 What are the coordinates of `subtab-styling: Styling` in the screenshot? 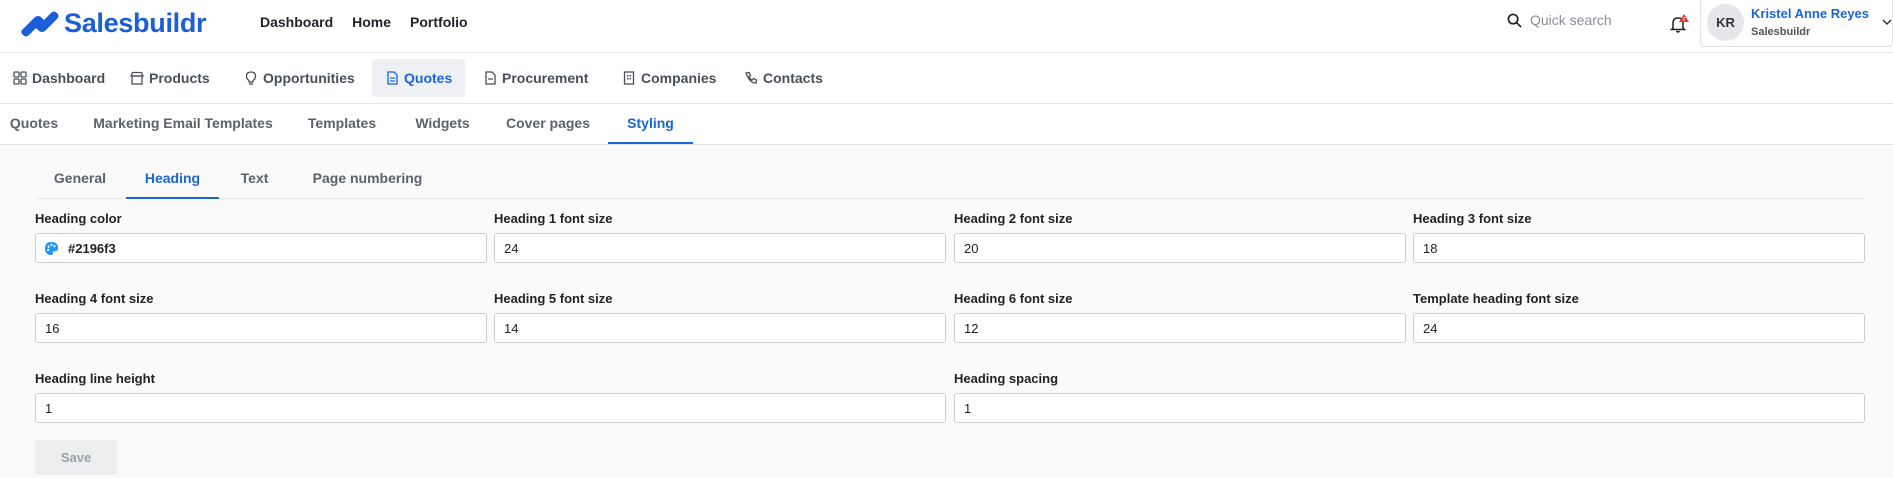 It's located at (650, 124).